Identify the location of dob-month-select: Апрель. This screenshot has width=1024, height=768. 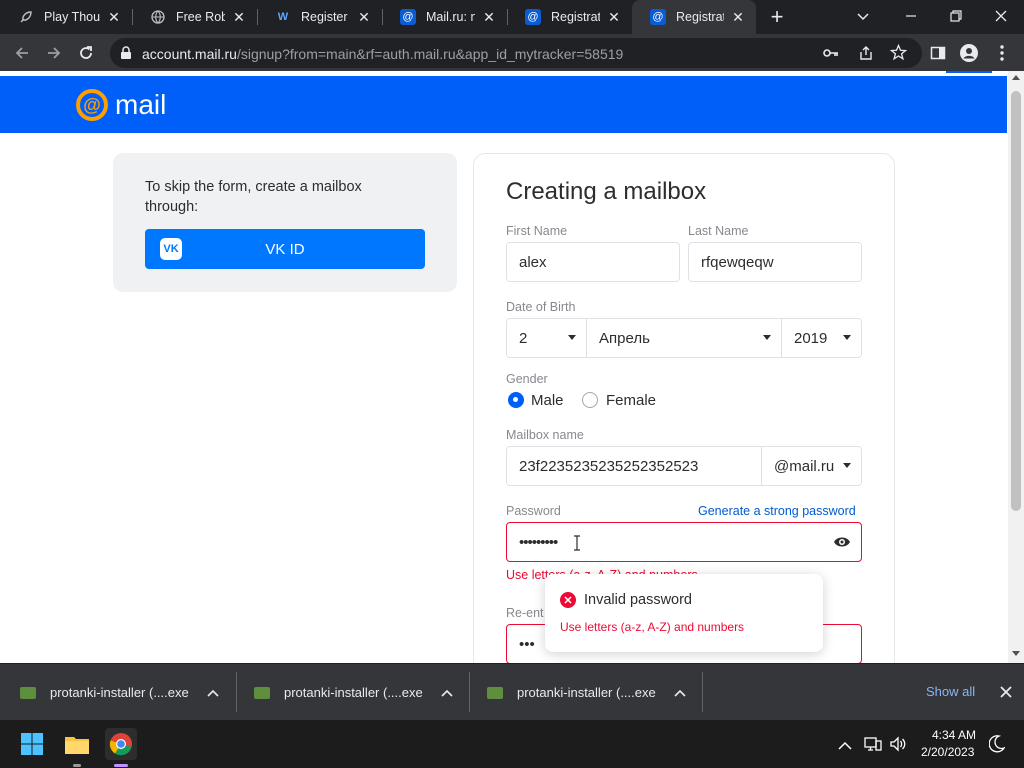
(684, 338).